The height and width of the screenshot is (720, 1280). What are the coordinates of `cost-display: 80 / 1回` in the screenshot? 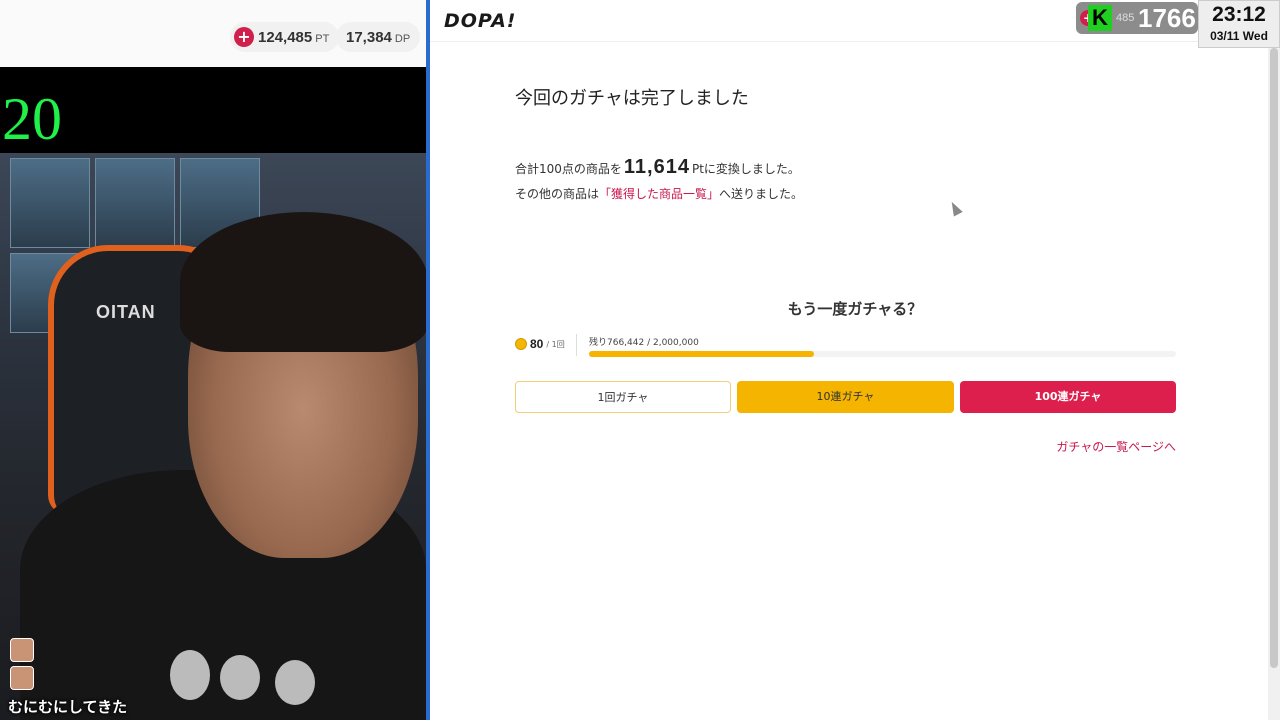 It's located at (540, 344).